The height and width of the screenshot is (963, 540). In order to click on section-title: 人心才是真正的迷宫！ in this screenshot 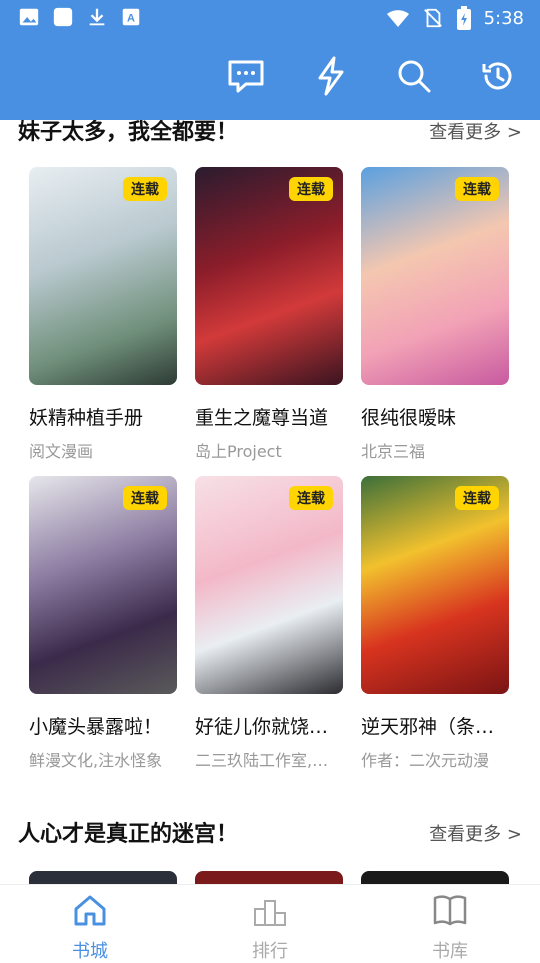, I will do `click(128, 834)`.